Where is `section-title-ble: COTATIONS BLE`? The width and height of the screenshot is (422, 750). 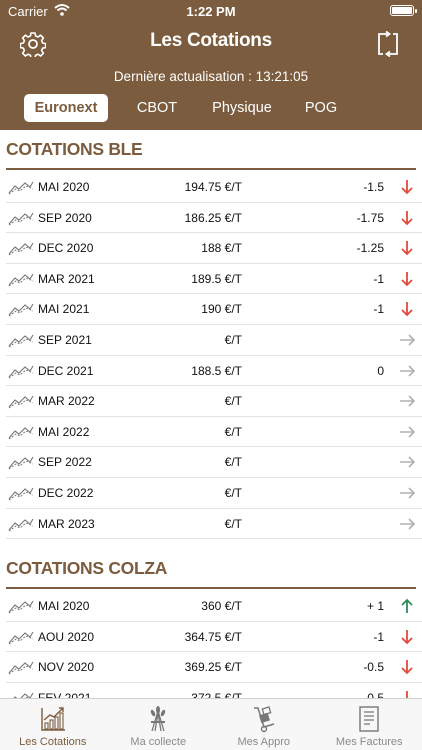
section-title-ble: COTATIONS BLE is located at coordinates (74, 149).